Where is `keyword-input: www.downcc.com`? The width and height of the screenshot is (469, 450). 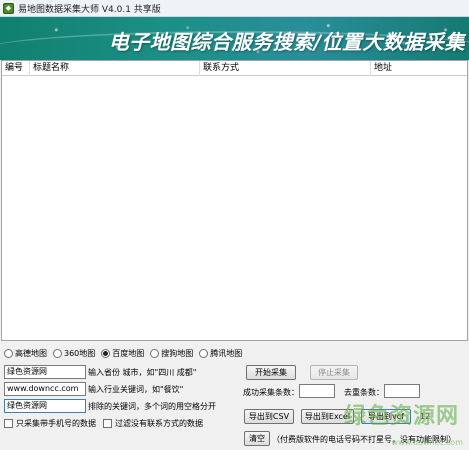 keyword-input: www.downcc.com is located at coordinates (45, 389).